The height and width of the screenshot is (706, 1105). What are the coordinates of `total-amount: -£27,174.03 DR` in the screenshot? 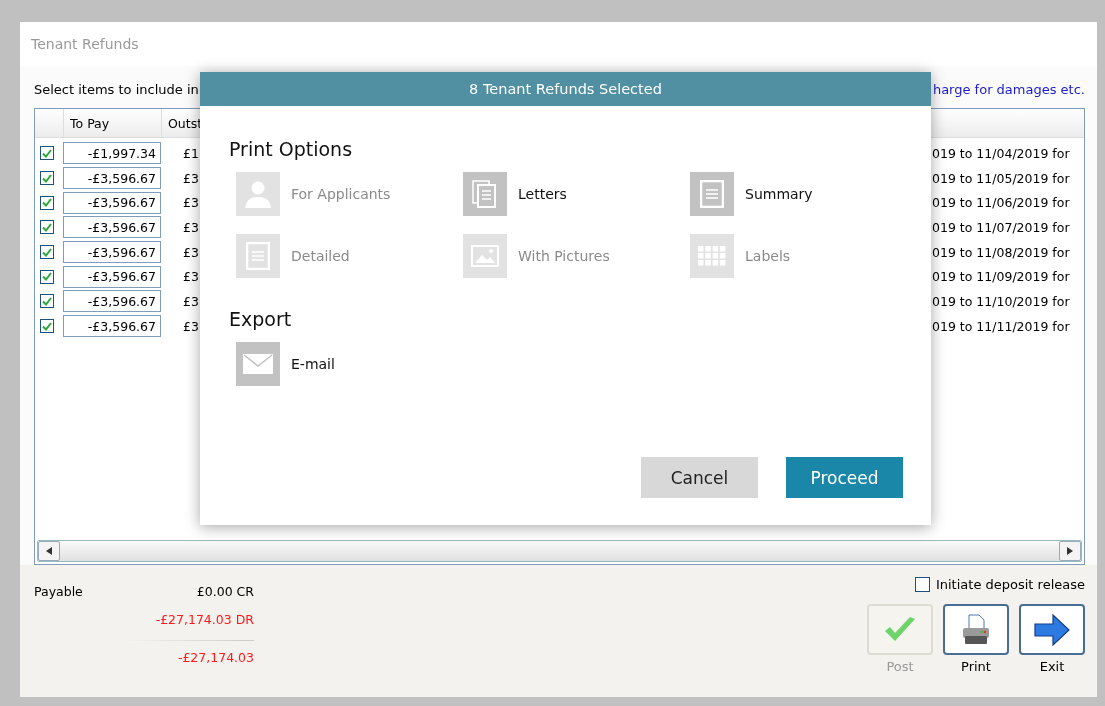 It's located at (204, 619).